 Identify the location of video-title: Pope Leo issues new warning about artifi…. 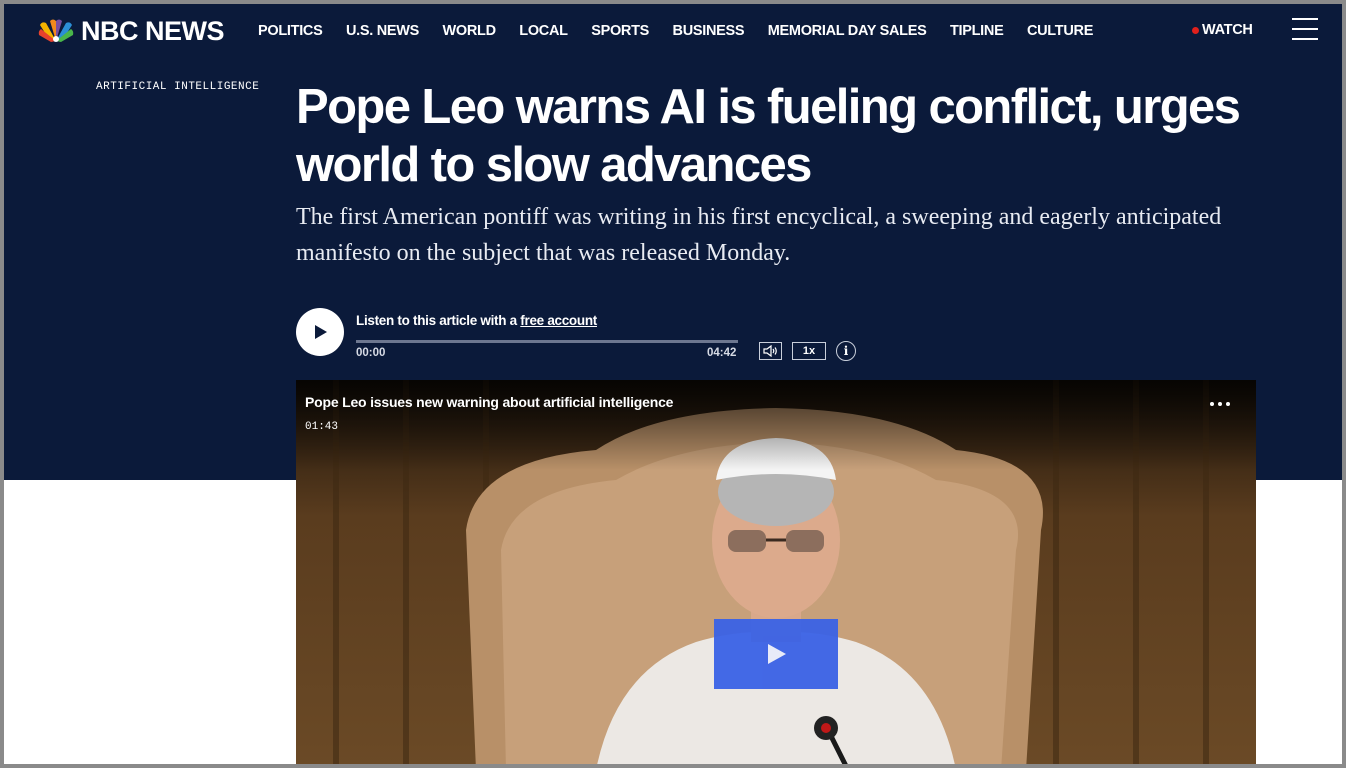
(489, 402).